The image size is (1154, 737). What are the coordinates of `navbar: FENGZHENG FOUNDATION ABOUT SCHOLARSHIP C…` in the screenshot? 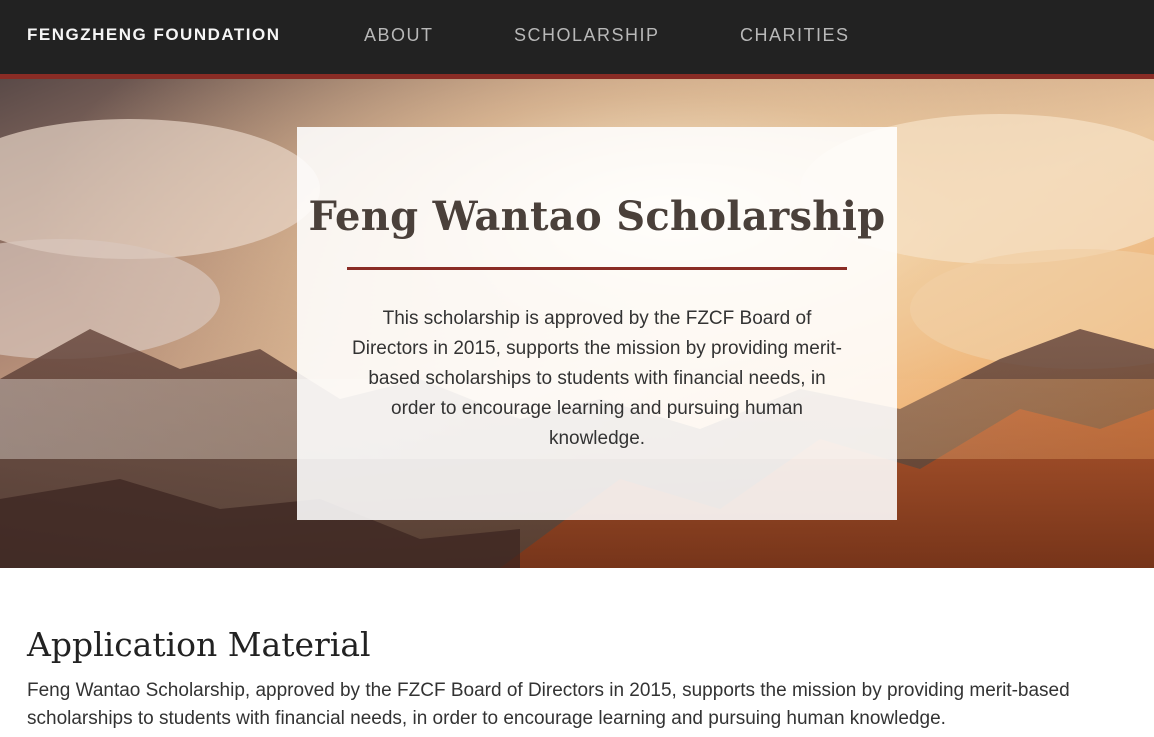 It's located at (577, 37).